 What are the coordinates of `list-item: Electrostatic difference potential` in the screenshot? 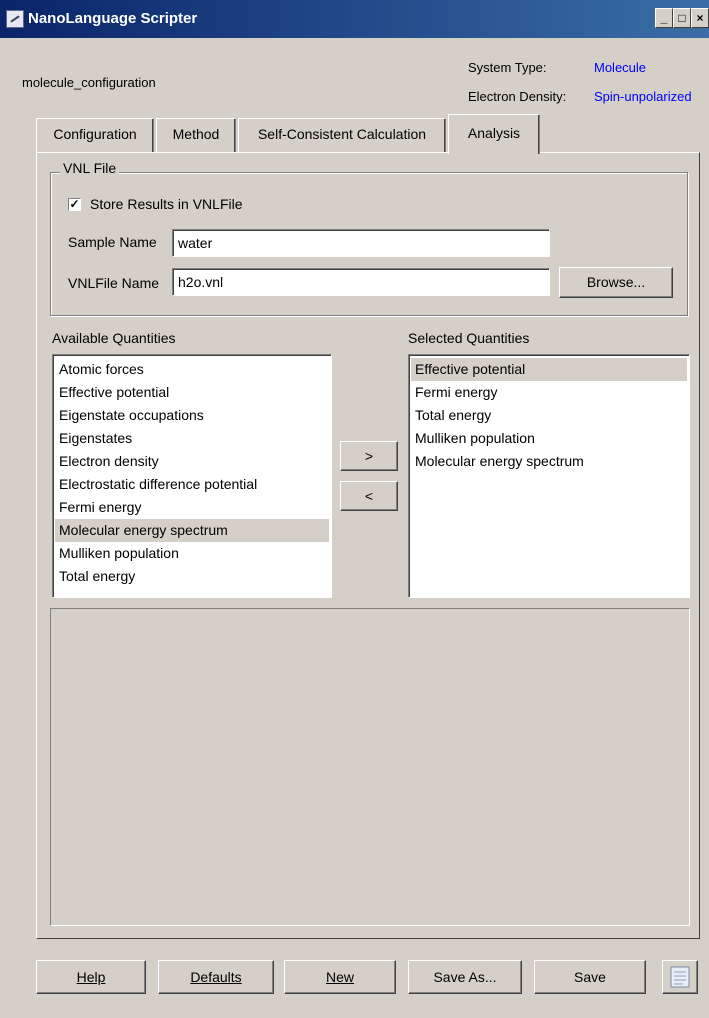 It's located at (192, 484).